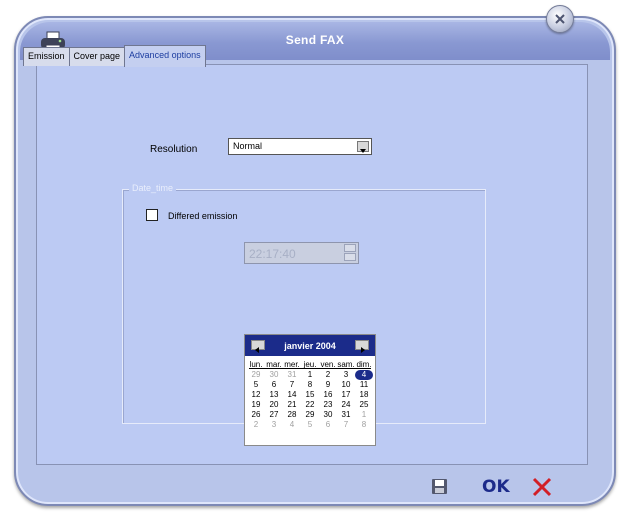 This screenshot has height=515, width=624. Describe the element at coordinates (301, 253) in the screenshot. I see `time-input: 22:17:40` at that location.